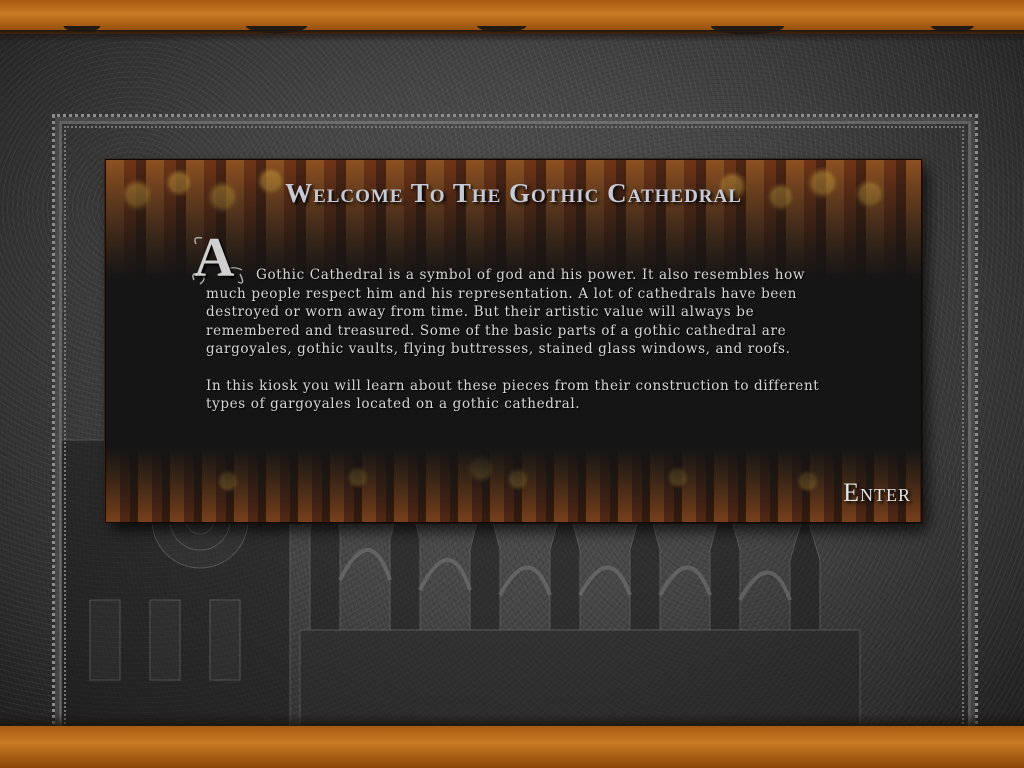  What do you see at coordinates (512, 24) in the screenshot?
I see `top-grunge-strip` at bounding box center [512, 24].